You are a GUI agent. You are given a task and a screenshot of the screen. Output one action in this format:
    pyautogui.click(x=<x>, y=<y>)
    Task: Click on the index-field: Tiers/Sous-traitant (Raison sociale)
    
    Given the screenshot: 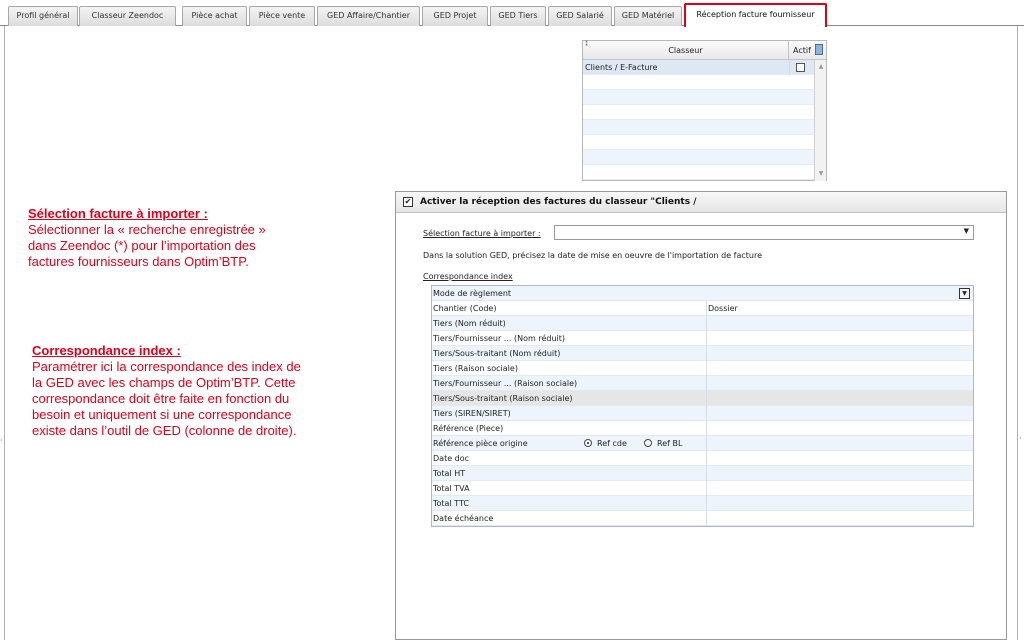 What is the action you would take?
    pyautogui.click(x=503, y=398)
    